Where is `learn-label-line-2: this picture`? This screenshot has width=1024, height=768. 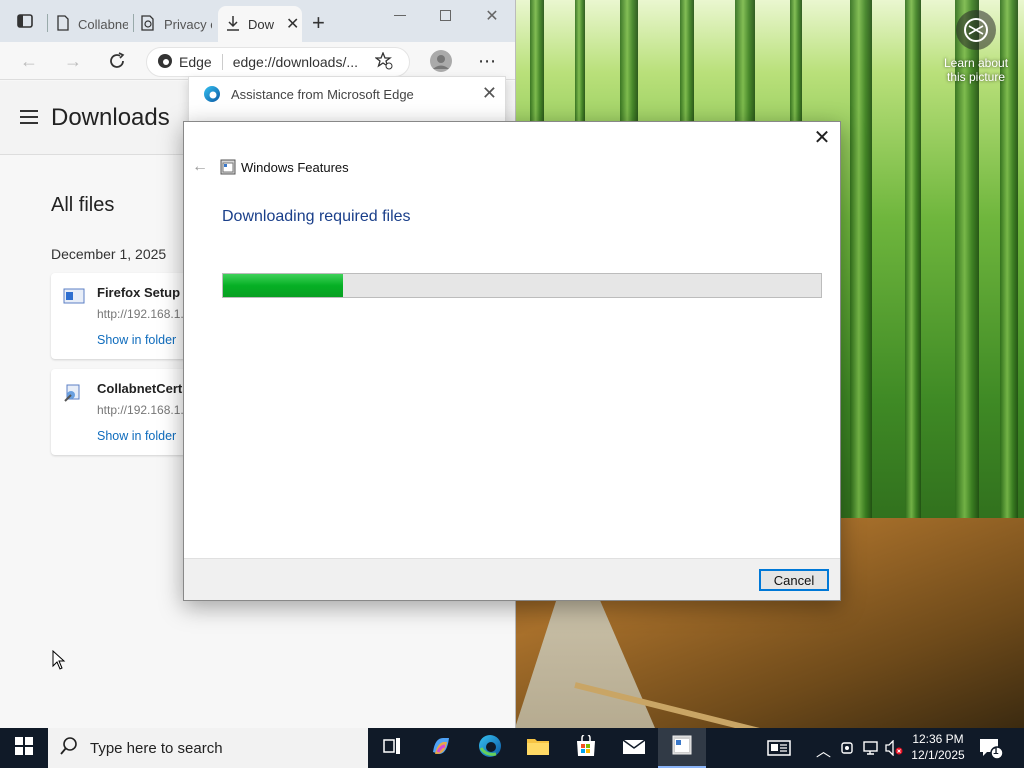 learn-label-line-2: this picture is located at coordinates (976, 77).